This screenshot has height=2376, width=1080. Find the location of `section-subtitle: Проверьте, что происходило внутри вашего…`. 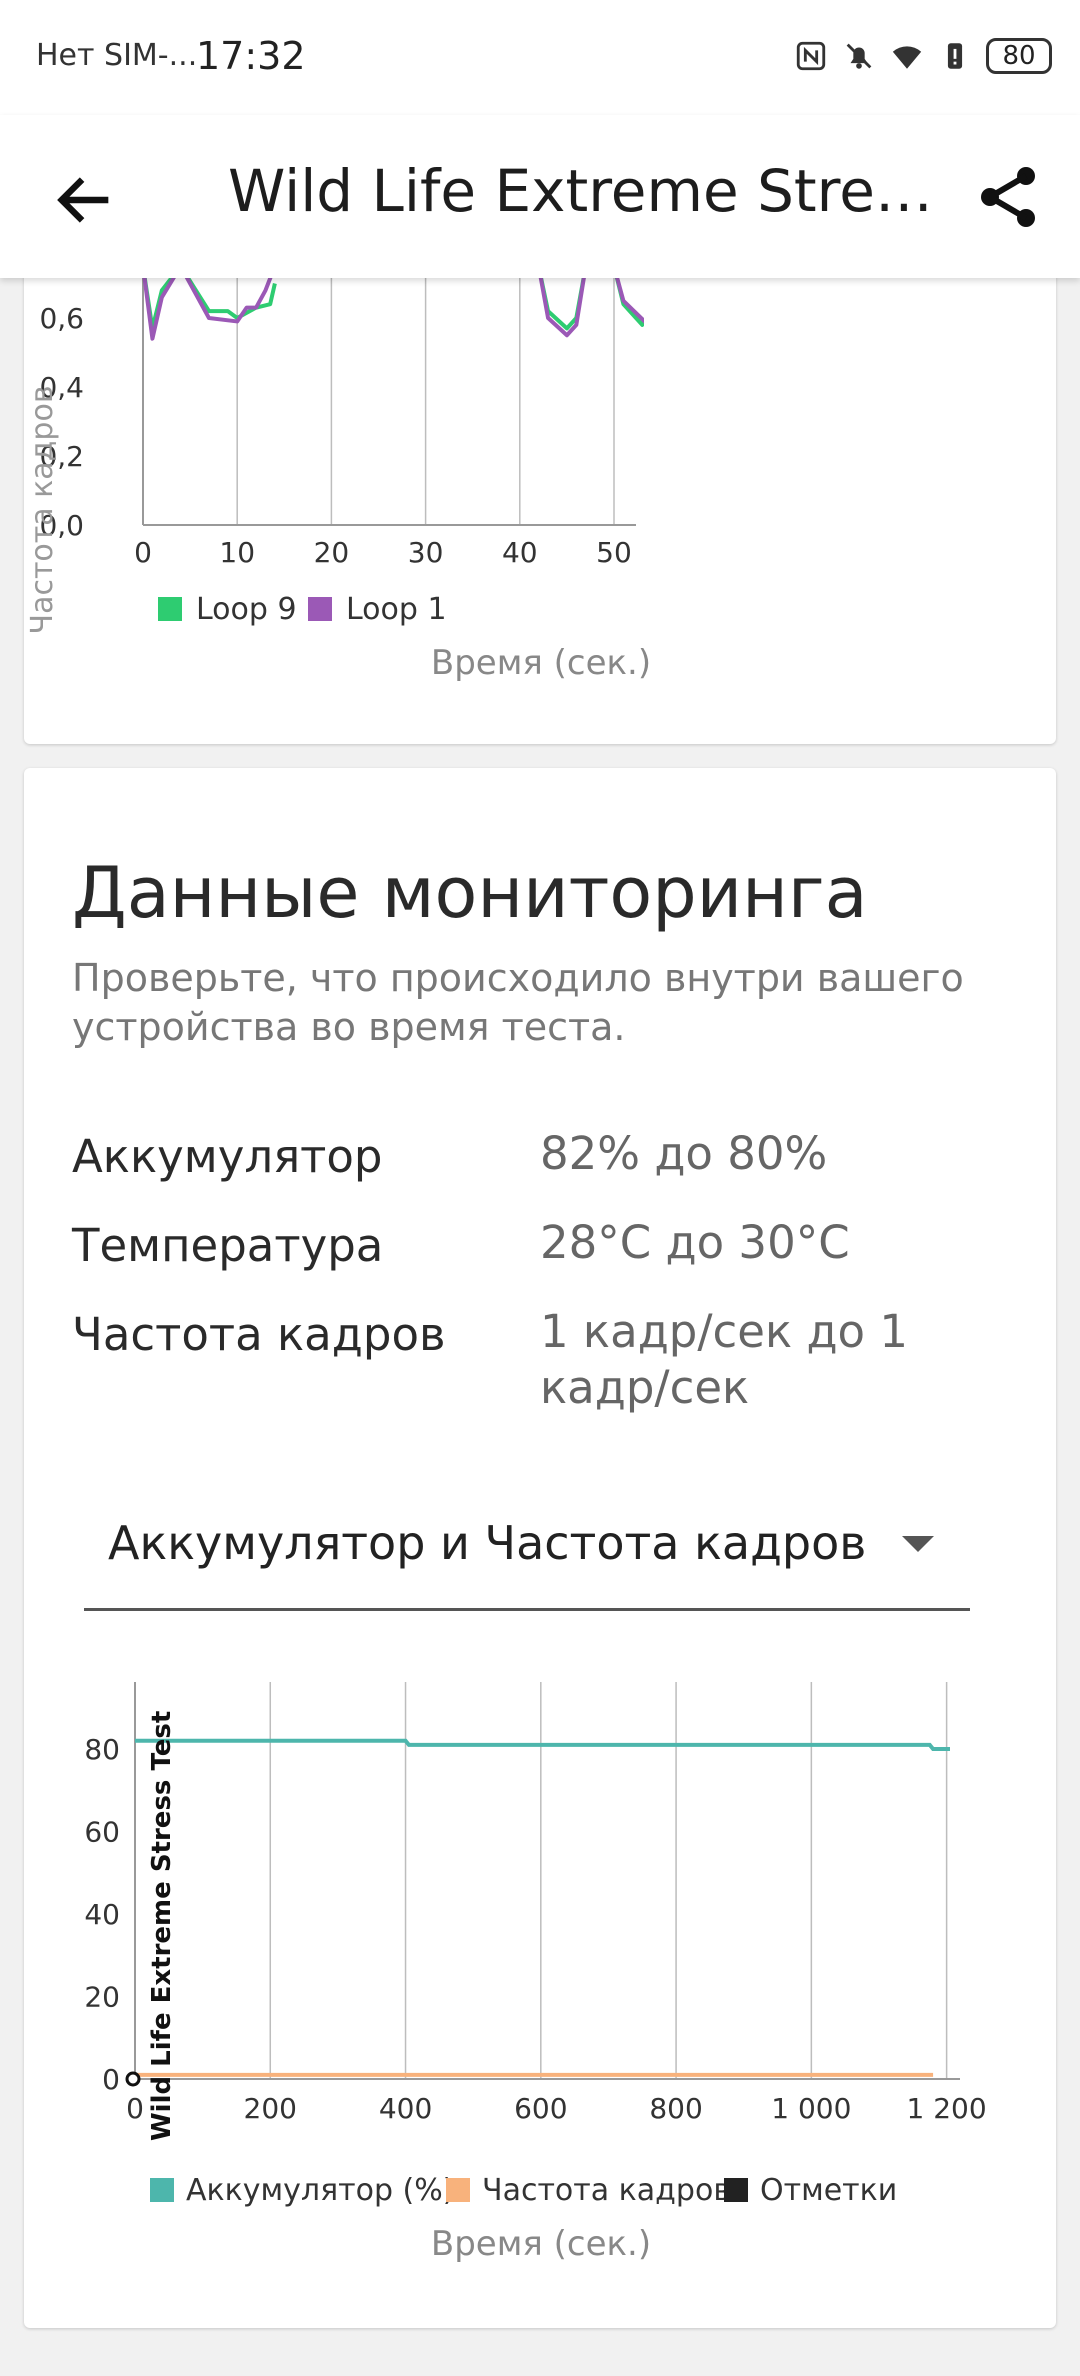

section-subtitle: Проверьте, что происходило внутри вашего… is located at coordinates (518, 1002).